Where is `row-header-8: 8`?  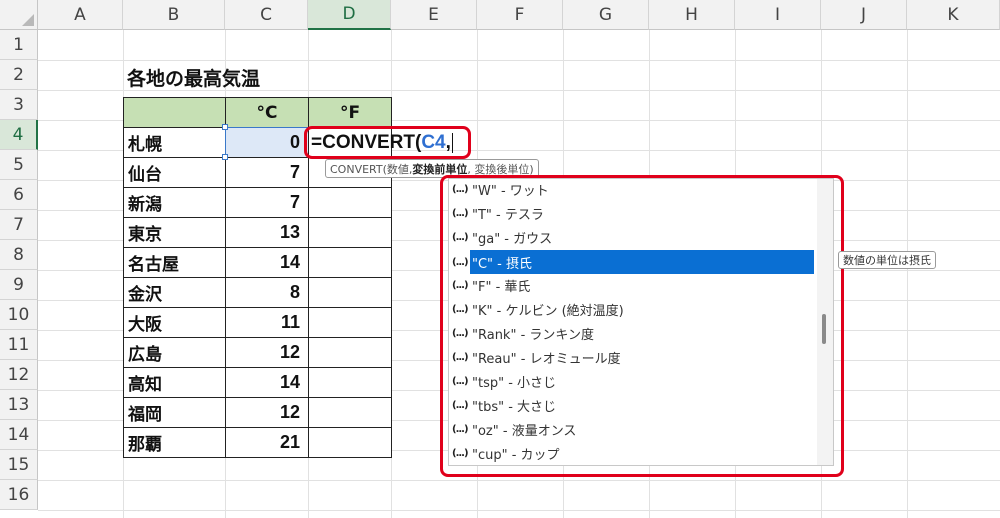 row-header-8: 8 is located at coordinates (19, 255).